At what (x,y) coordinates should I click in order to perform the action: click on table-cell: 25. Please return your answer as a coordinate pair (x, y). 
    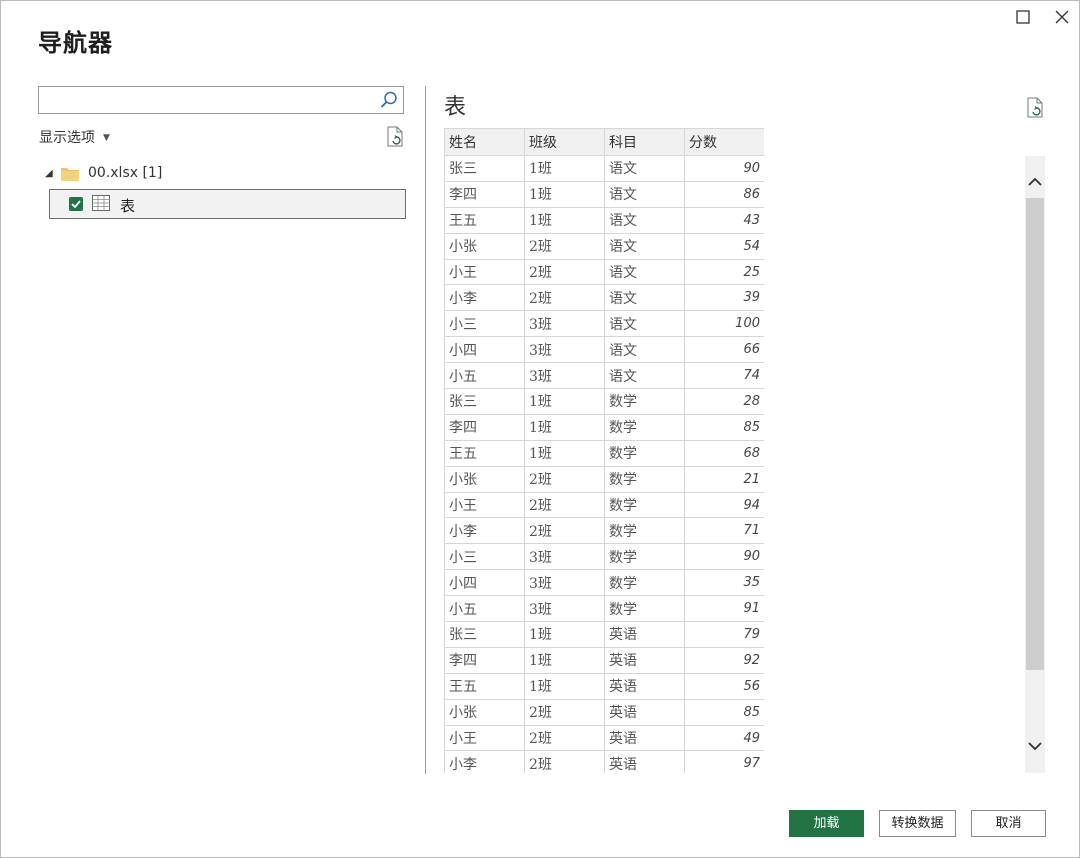
    Looking at the image, I should click on (724, 272).